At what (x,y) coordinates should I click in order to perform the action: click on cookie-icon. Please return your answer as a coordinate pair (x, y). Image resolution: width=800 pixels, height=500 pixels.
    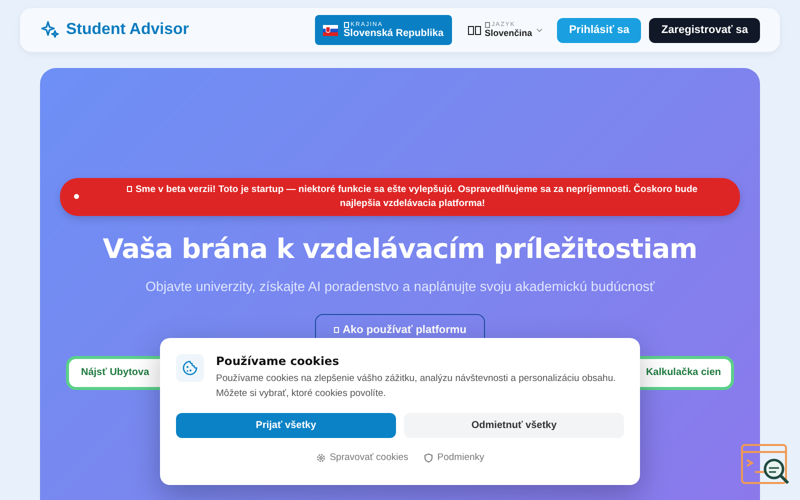
    Looking at the image, I should click on (190, 368).